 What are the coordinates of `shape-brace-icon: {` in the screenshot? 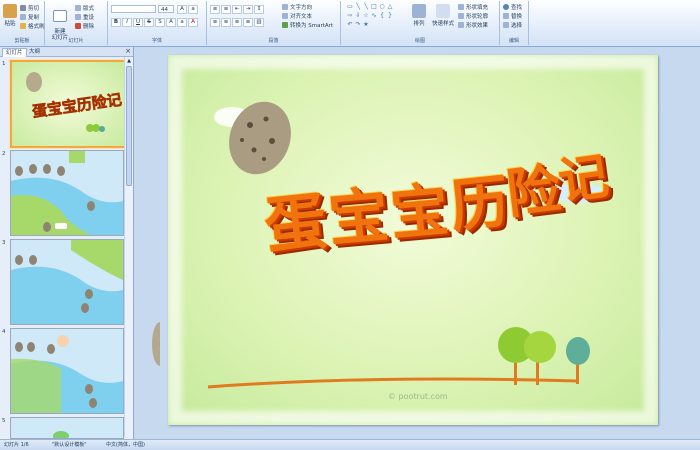 It's located at (382, 16).